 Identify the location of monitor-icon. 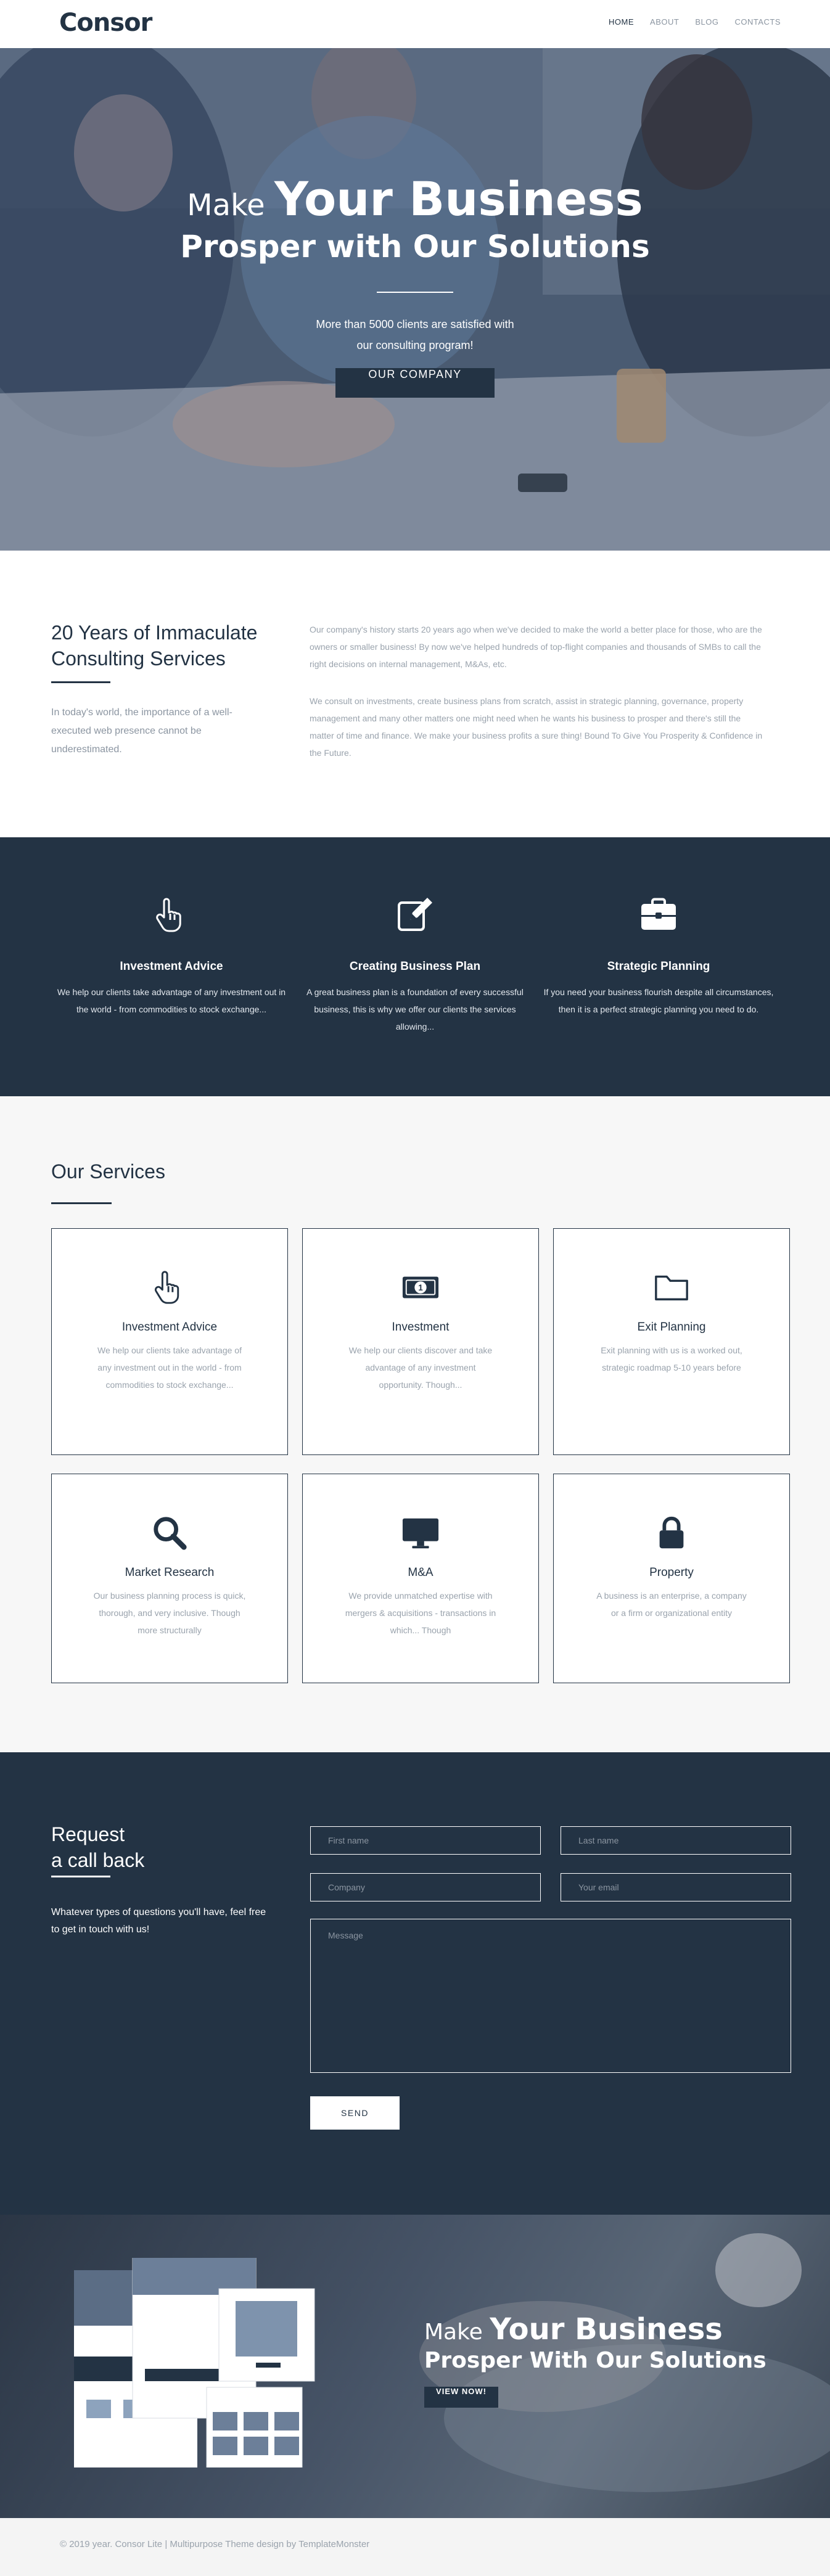
(421, 1534).